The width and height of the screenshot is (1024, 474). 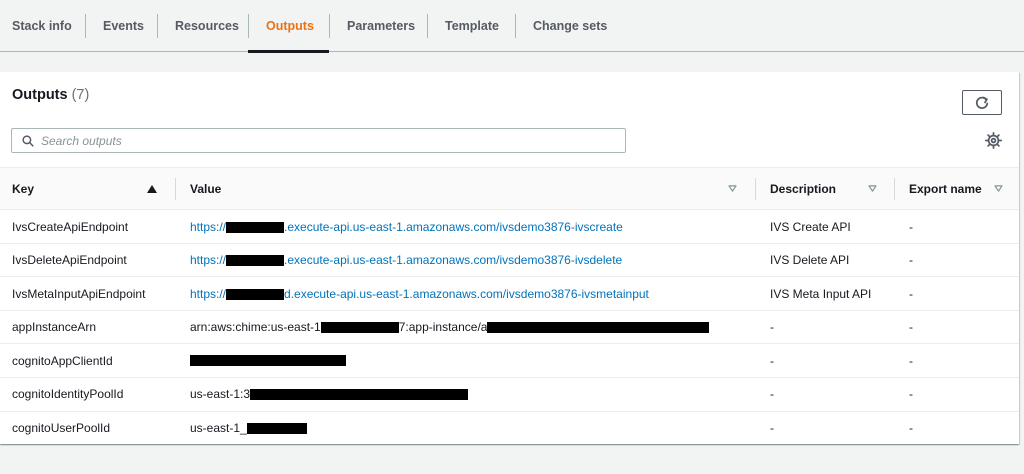 I want to click on value-cell, so click(x=268, y=360).